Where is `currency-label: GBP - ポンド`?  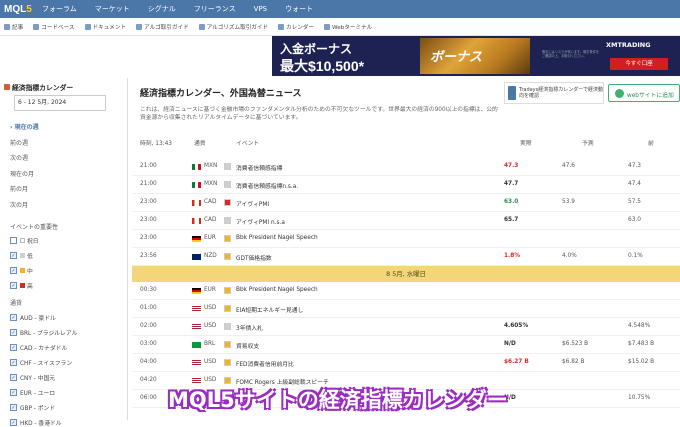
currency-label: GBP - ポンド is located at coordinates (38, 409).